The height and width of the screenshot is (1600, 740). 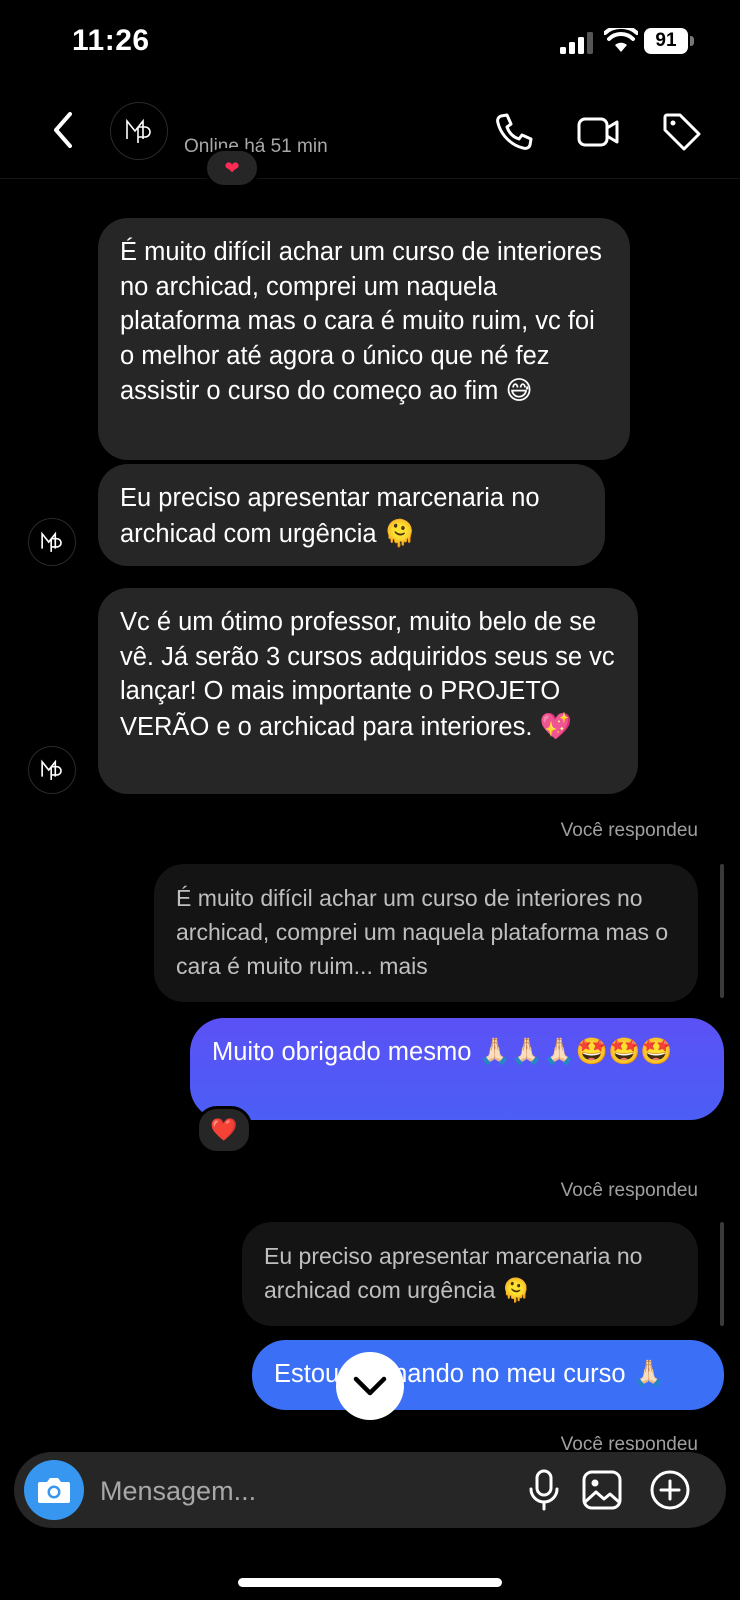 I want to click on message-emoji: 🙏🏻🙏🏻🙏🏻🤩🤩🤩, so click(x=575, y=1051).